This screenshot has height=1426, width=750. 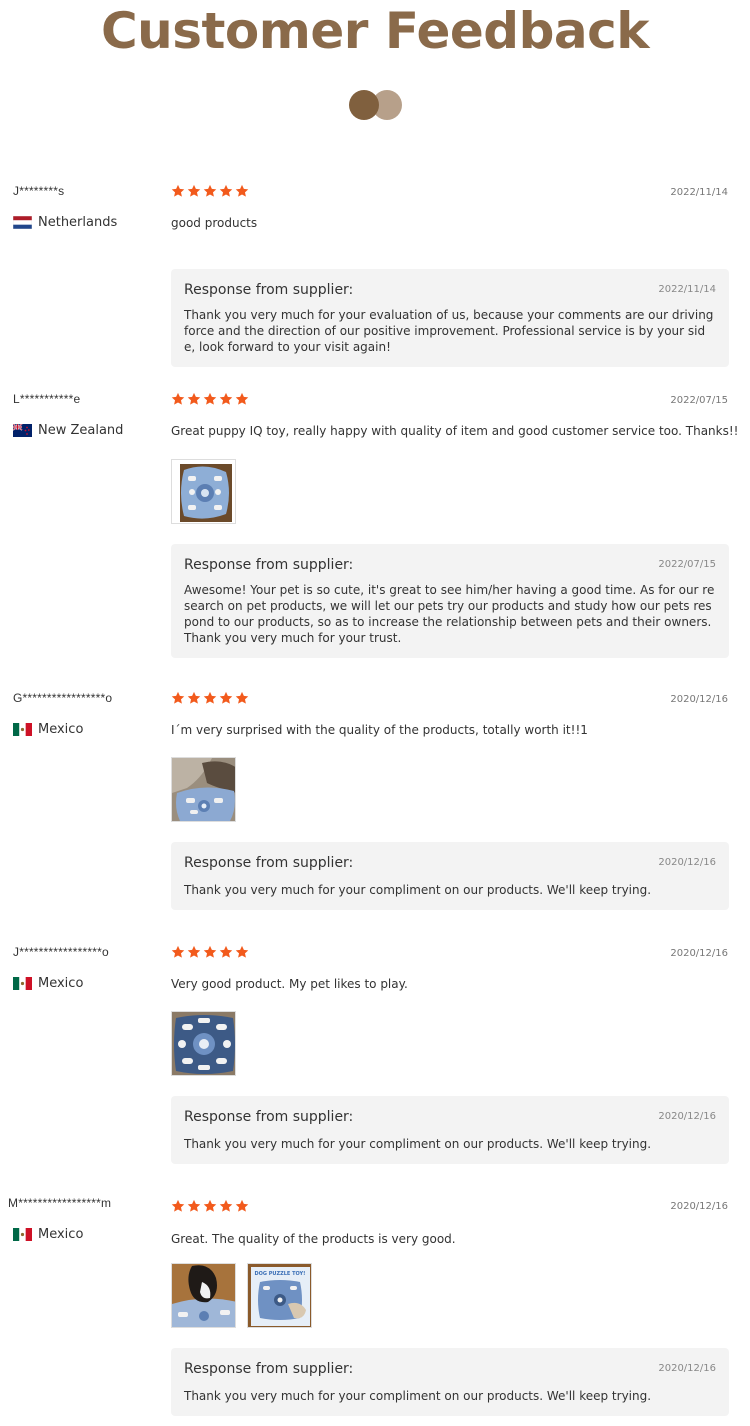 What do you see at coordinates (78, 222) in the screenshot?
I see `country-name: Netherlands` at bounding box center [78, 222].